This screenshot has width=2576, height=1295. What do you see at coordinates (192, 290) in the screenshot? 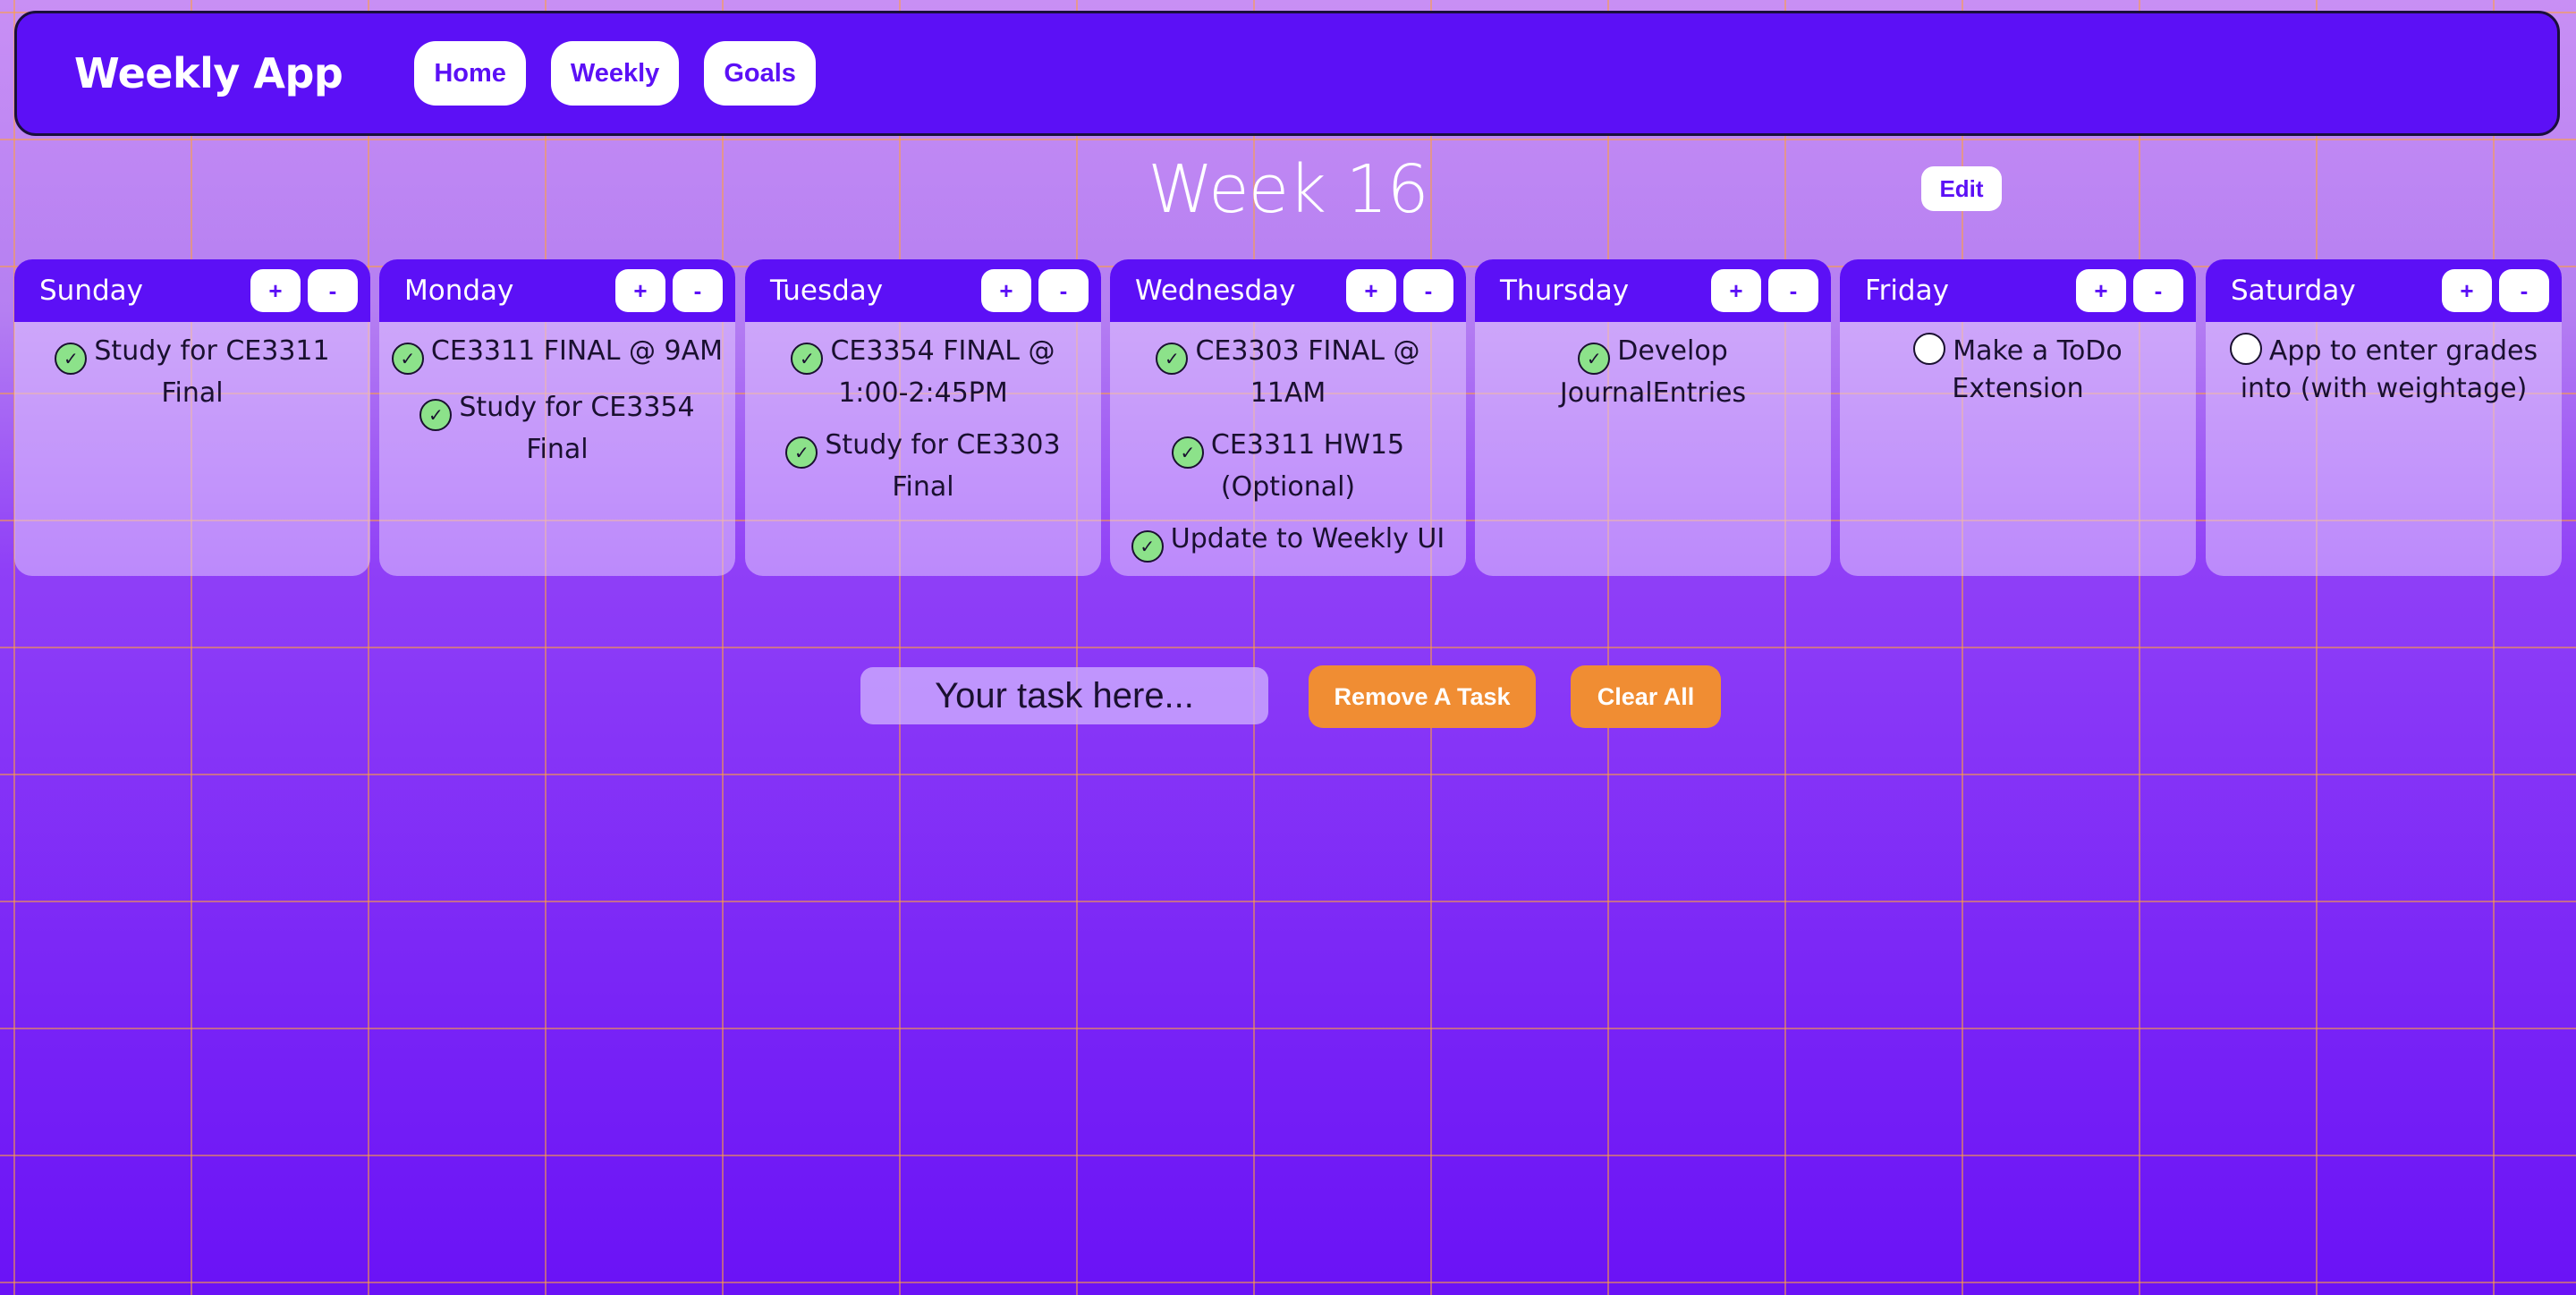
I see `day-header: Sunday + -` at bounding box center [192, 290].